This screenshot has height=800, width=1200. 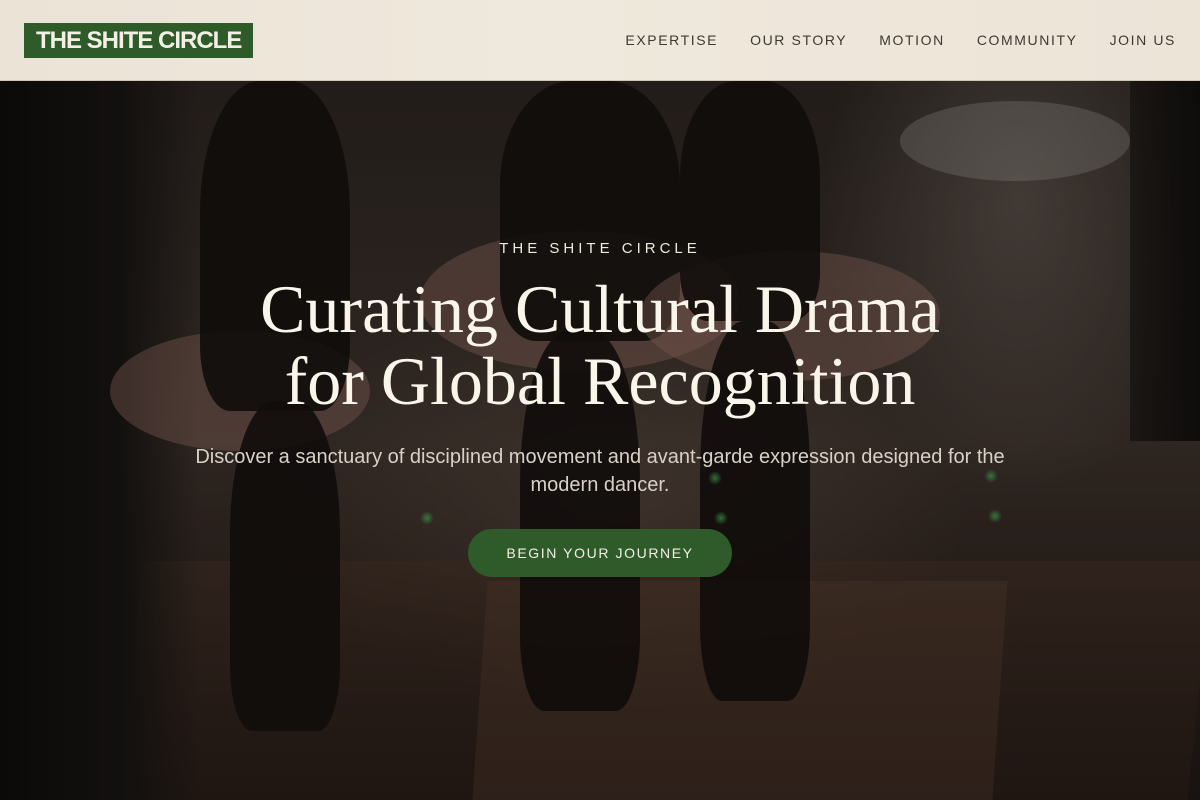 I want to click on site-logo: THE SHITE CIRCLE, so click(x=139, y=40).